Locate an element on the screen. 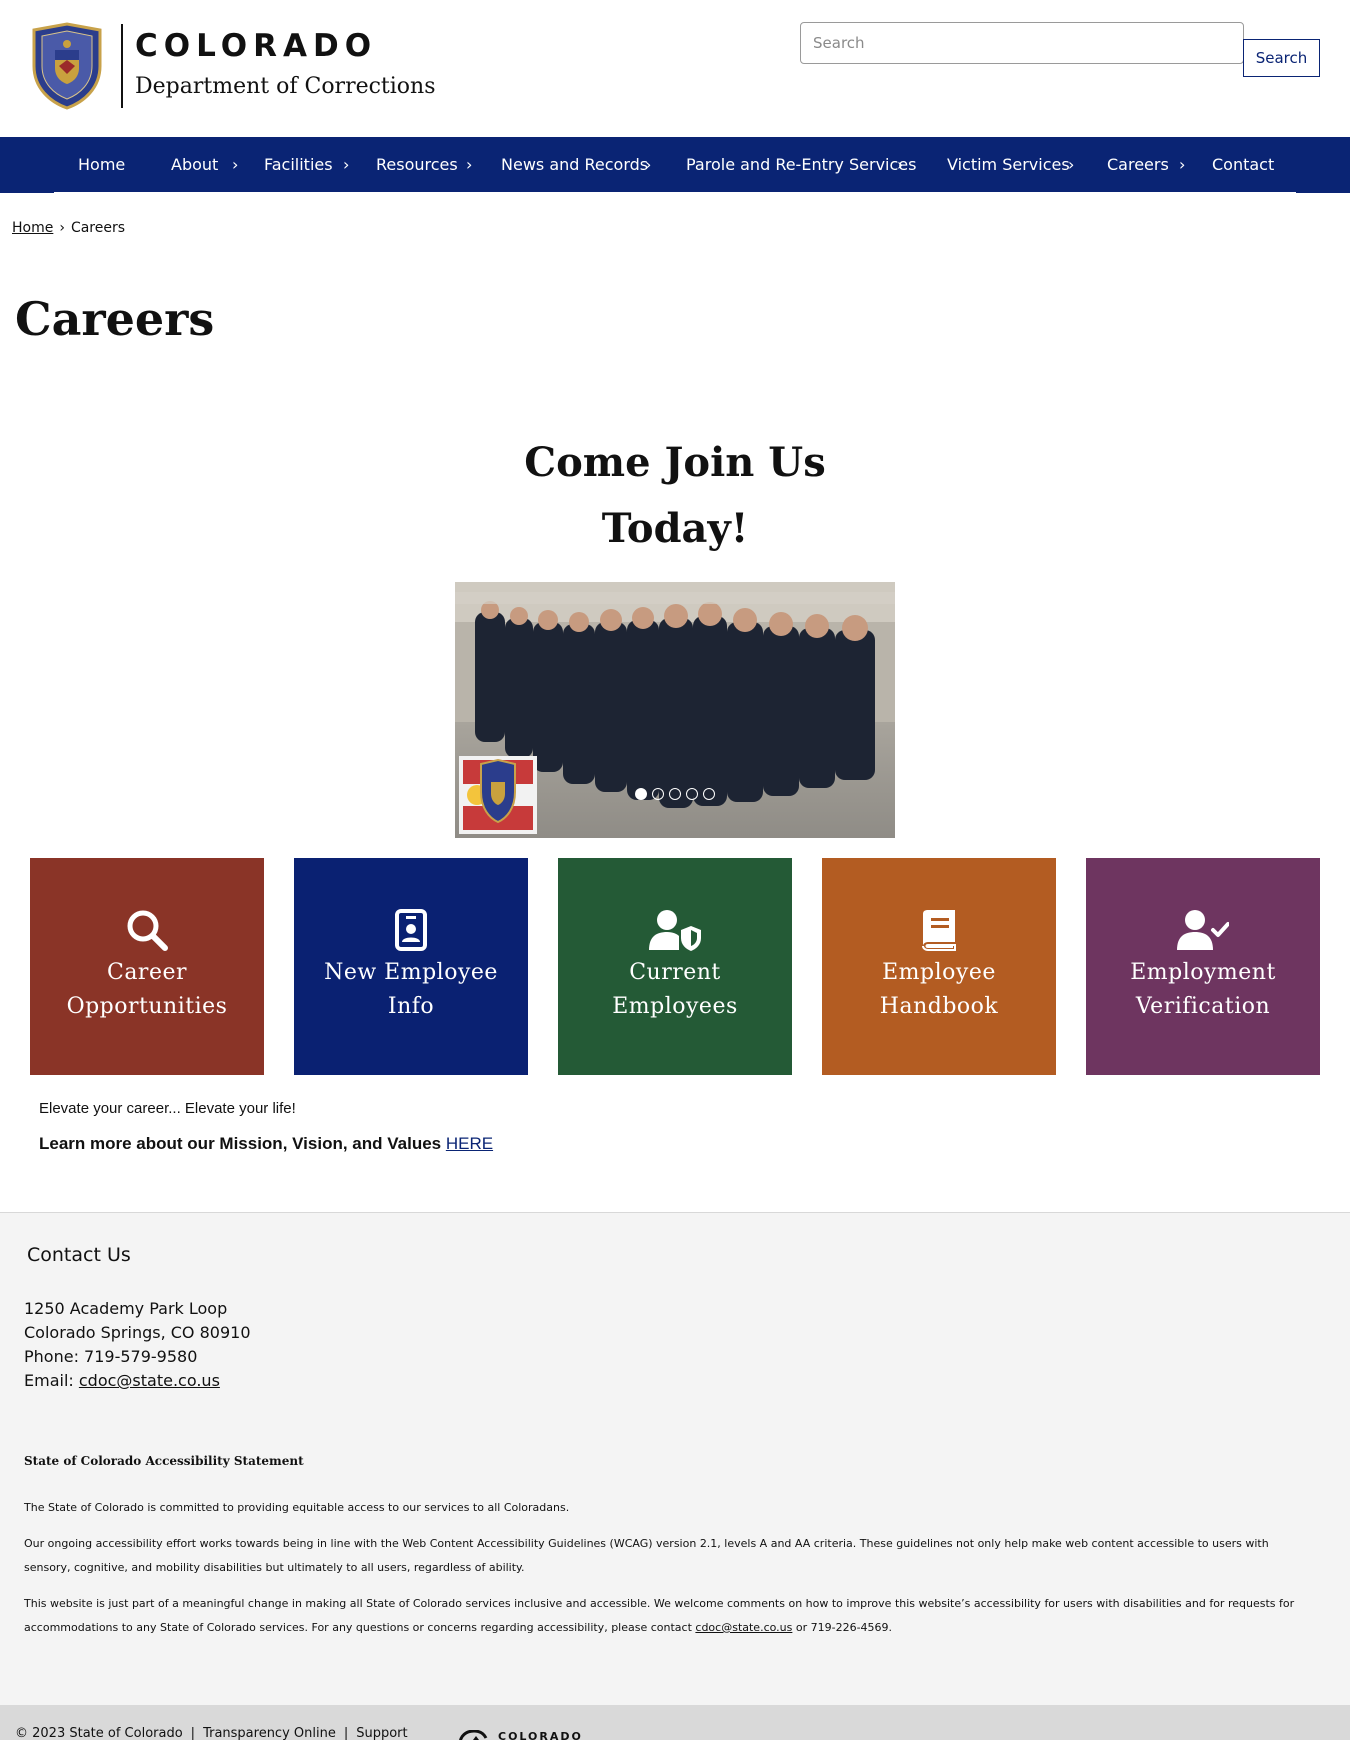 Image resolution: width=1350 pixels, height=1740 pixels. search-button: Search is located at coordinates (1281, 58).